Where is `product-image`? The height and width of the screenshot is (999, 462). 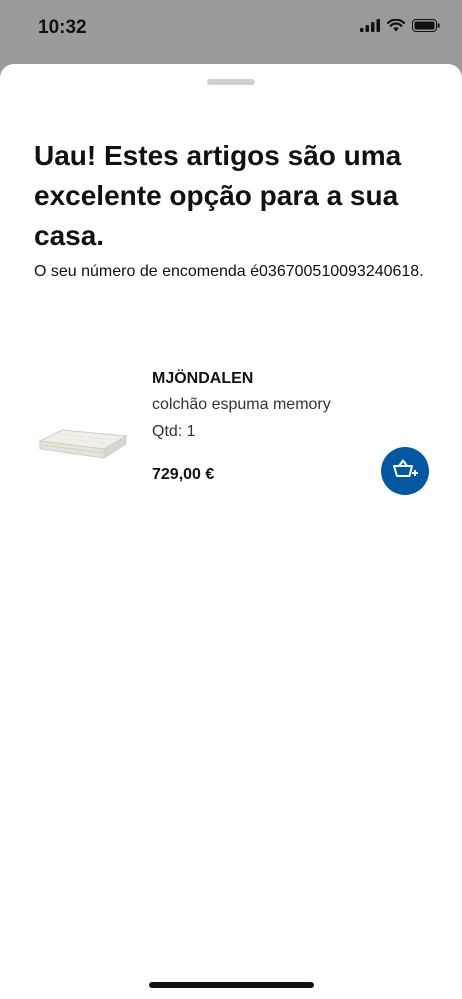
product-image is located at coordinates (82, 439).